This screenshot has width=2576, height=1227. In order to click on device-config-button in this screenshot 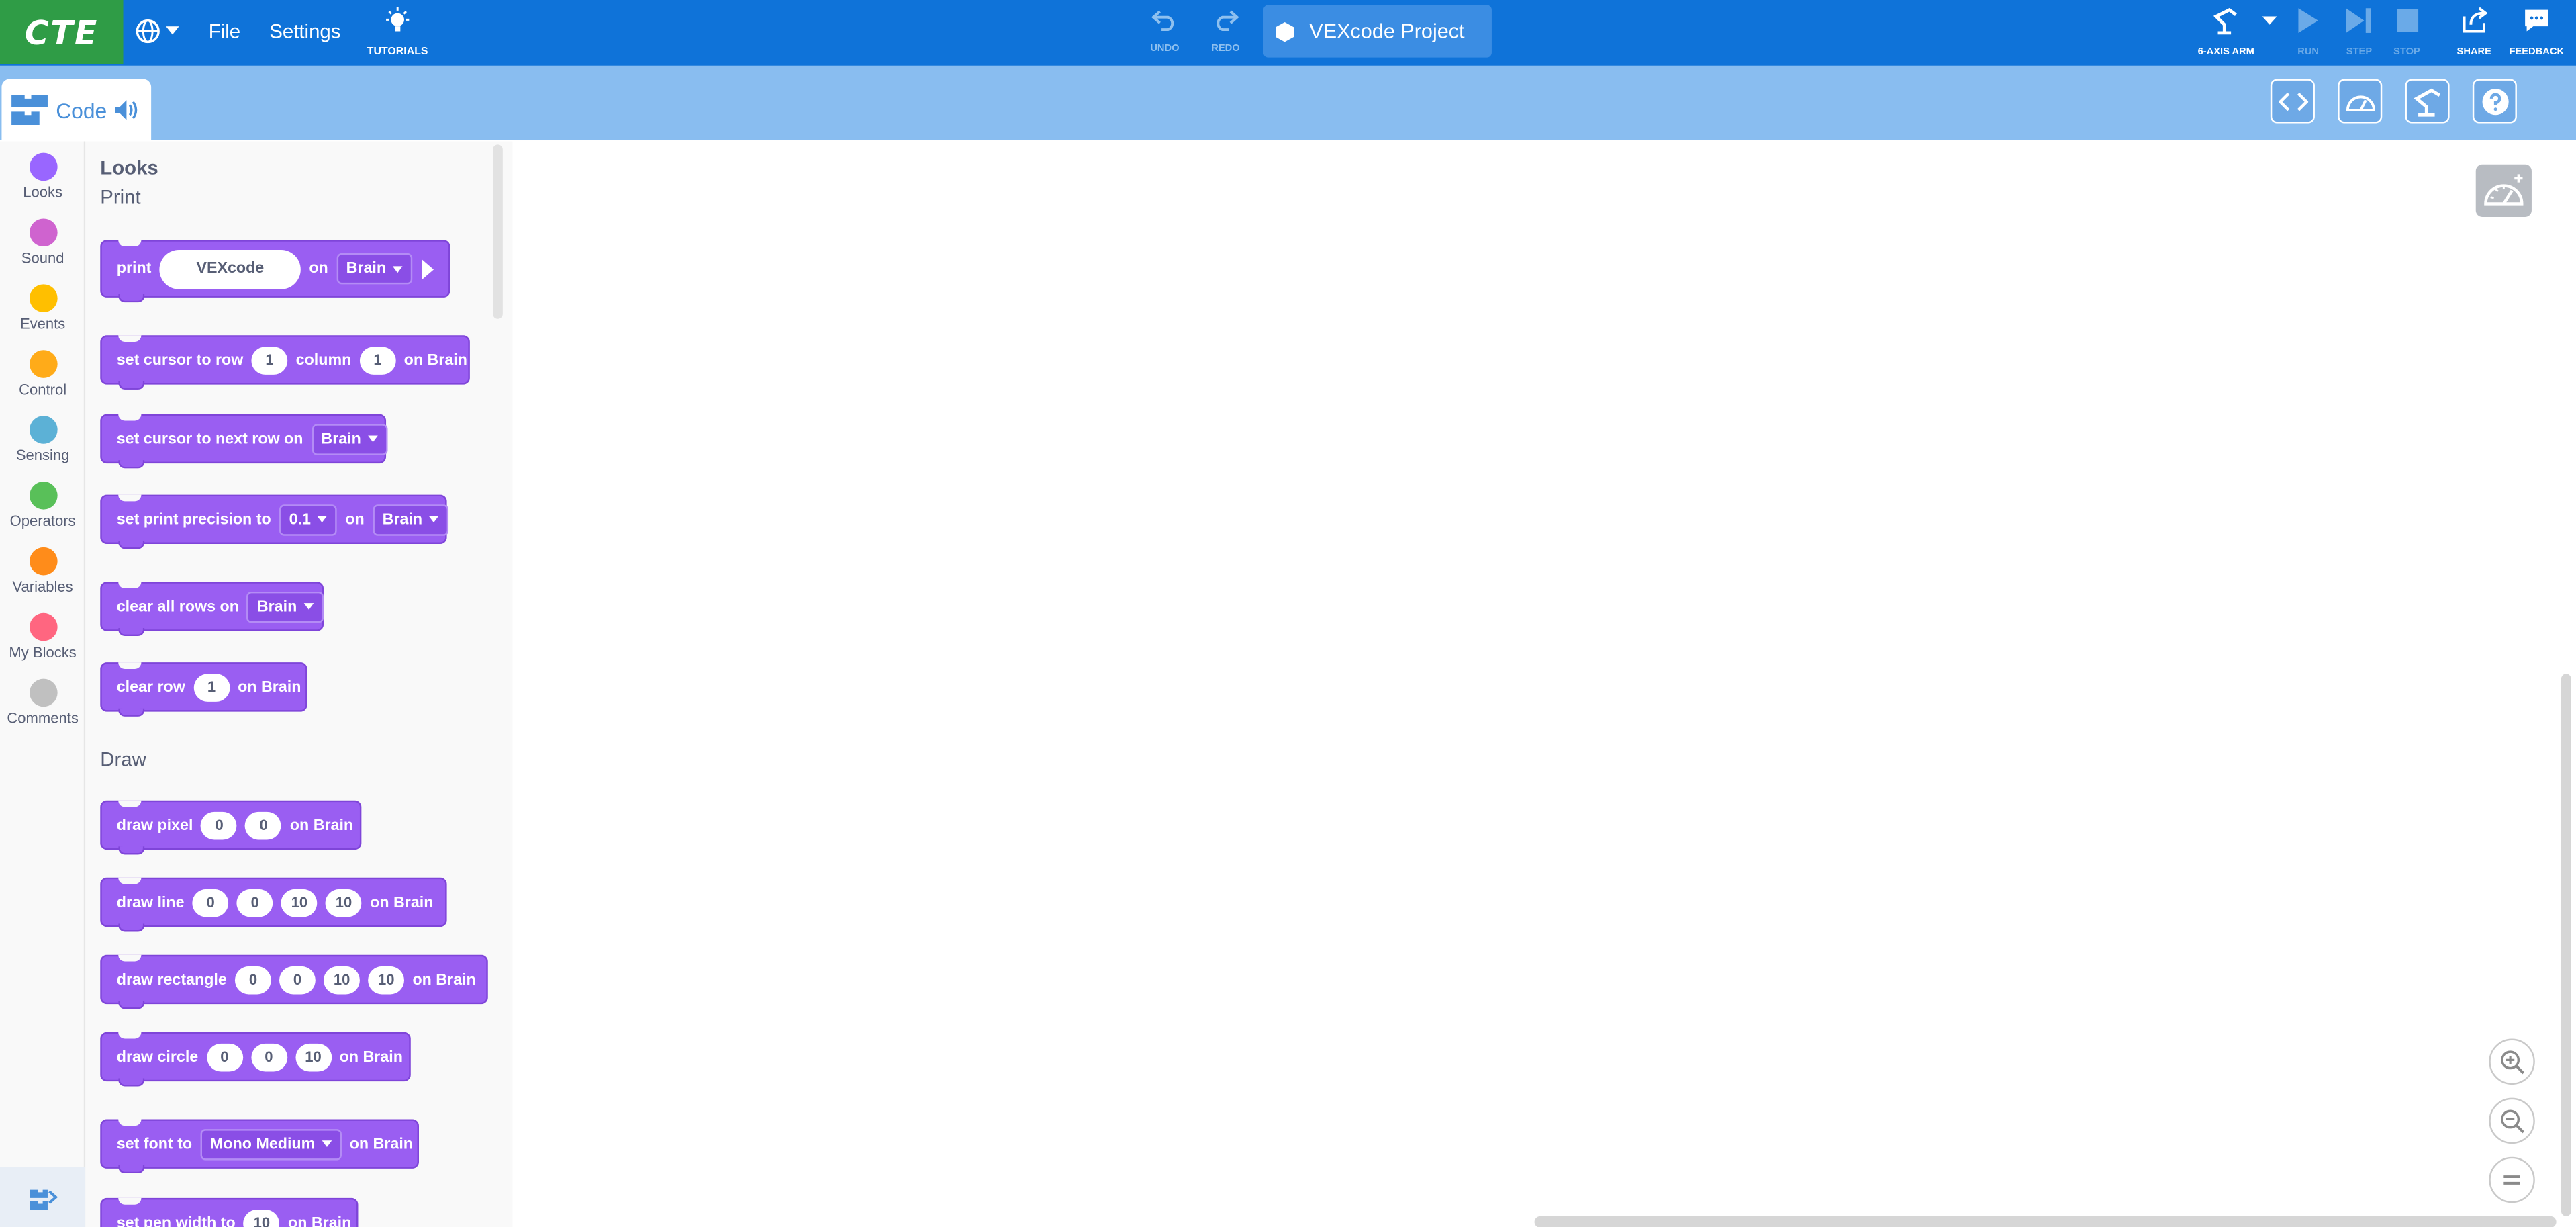, I will do `click(2427, 101)`.